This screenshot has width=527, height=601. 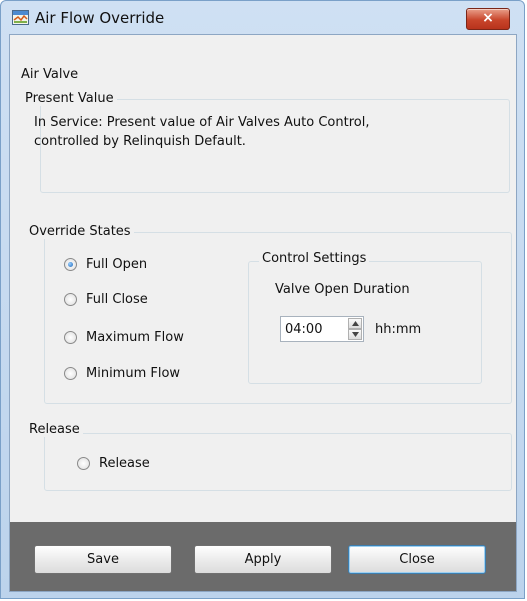 I want to click on spin-up-button, so click(x=355, y=323).